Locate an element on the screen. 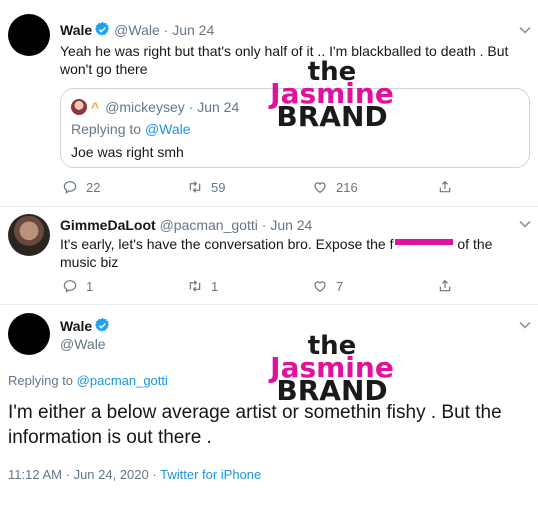 Image resolution: width=538 pixels, height=510 pixels. tweet2-date: Jun 24 is located at coordinates (291, 225).